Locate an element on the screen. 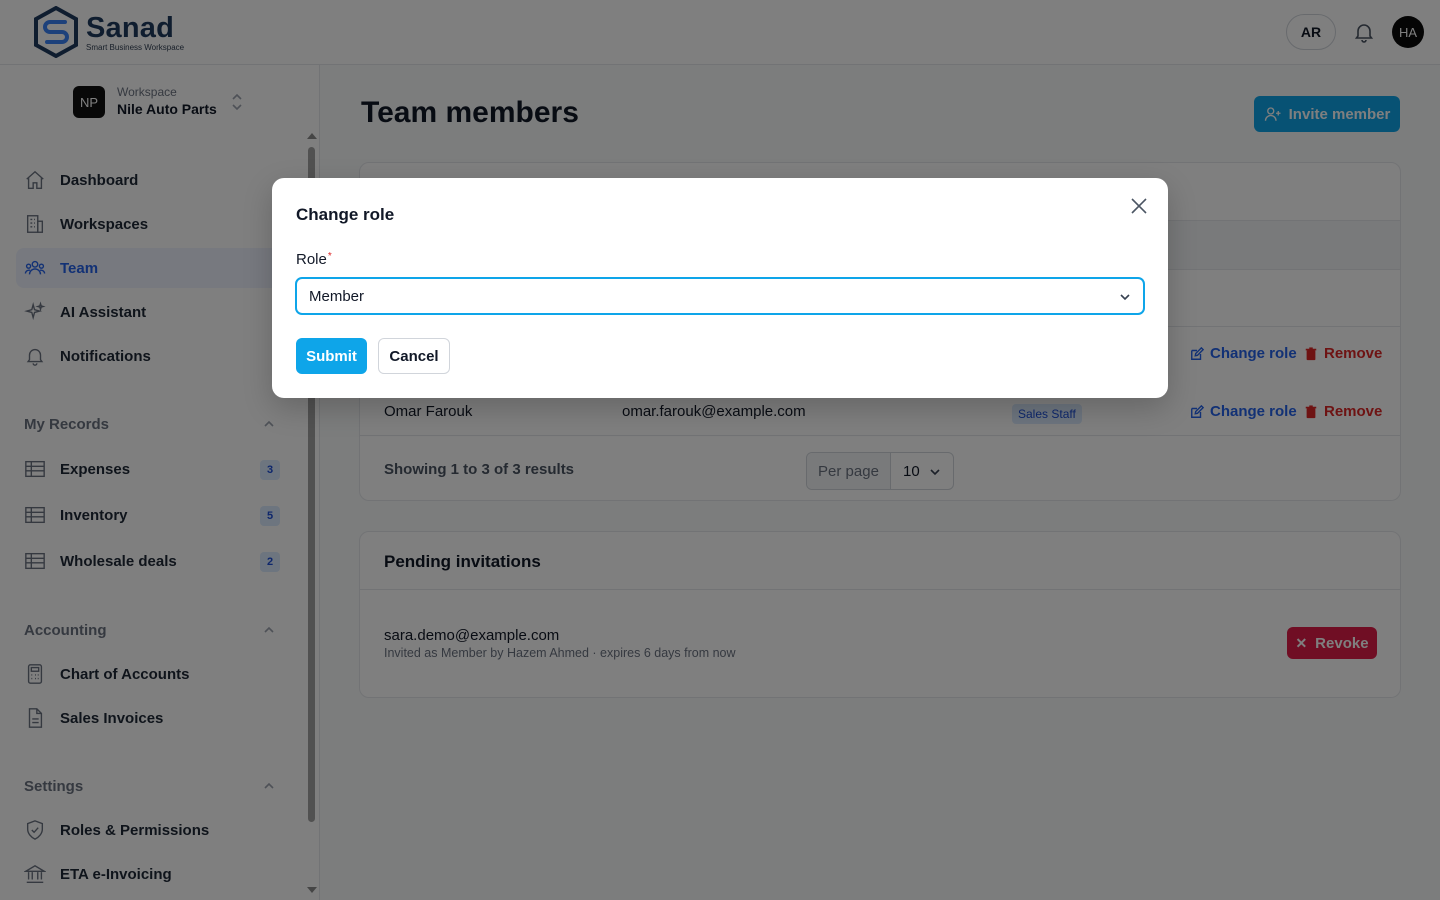 The image size is (1440, 900). submit-button: Submit is located at coordinates (331, 356).